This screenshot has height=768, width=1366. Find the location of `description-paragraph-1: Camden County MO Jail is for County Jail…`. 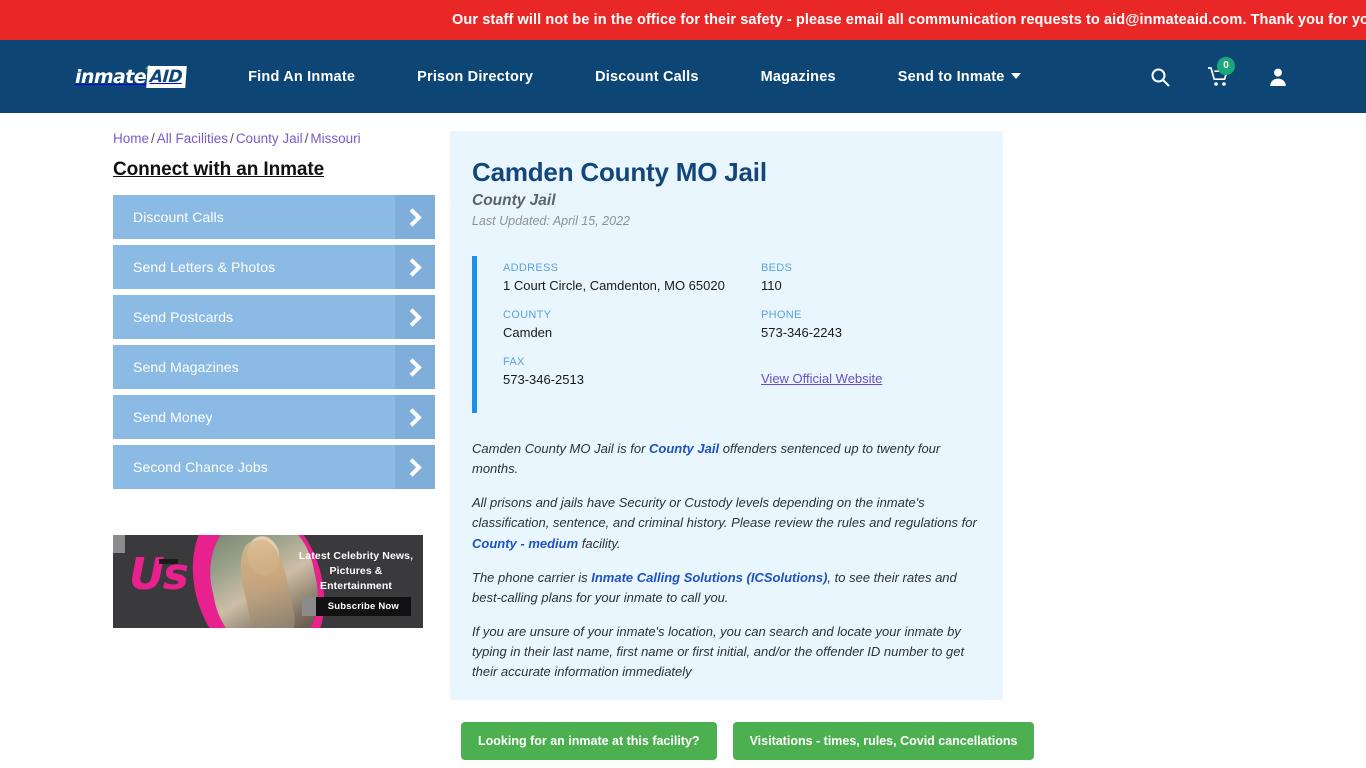

description-paragraph-1: Camden County MO Jail is for County Jail… is located at coordinates (726, 459).